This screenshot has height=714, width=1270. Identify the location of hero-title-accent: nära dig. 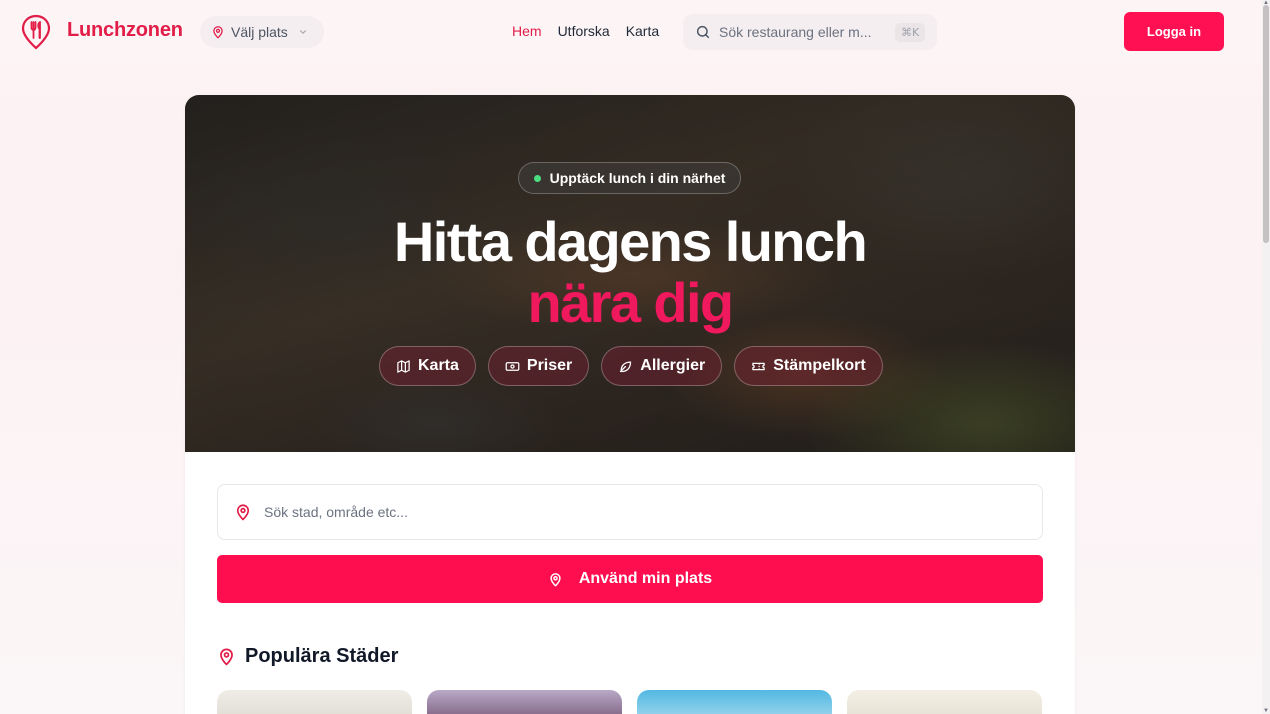
(630, 302).